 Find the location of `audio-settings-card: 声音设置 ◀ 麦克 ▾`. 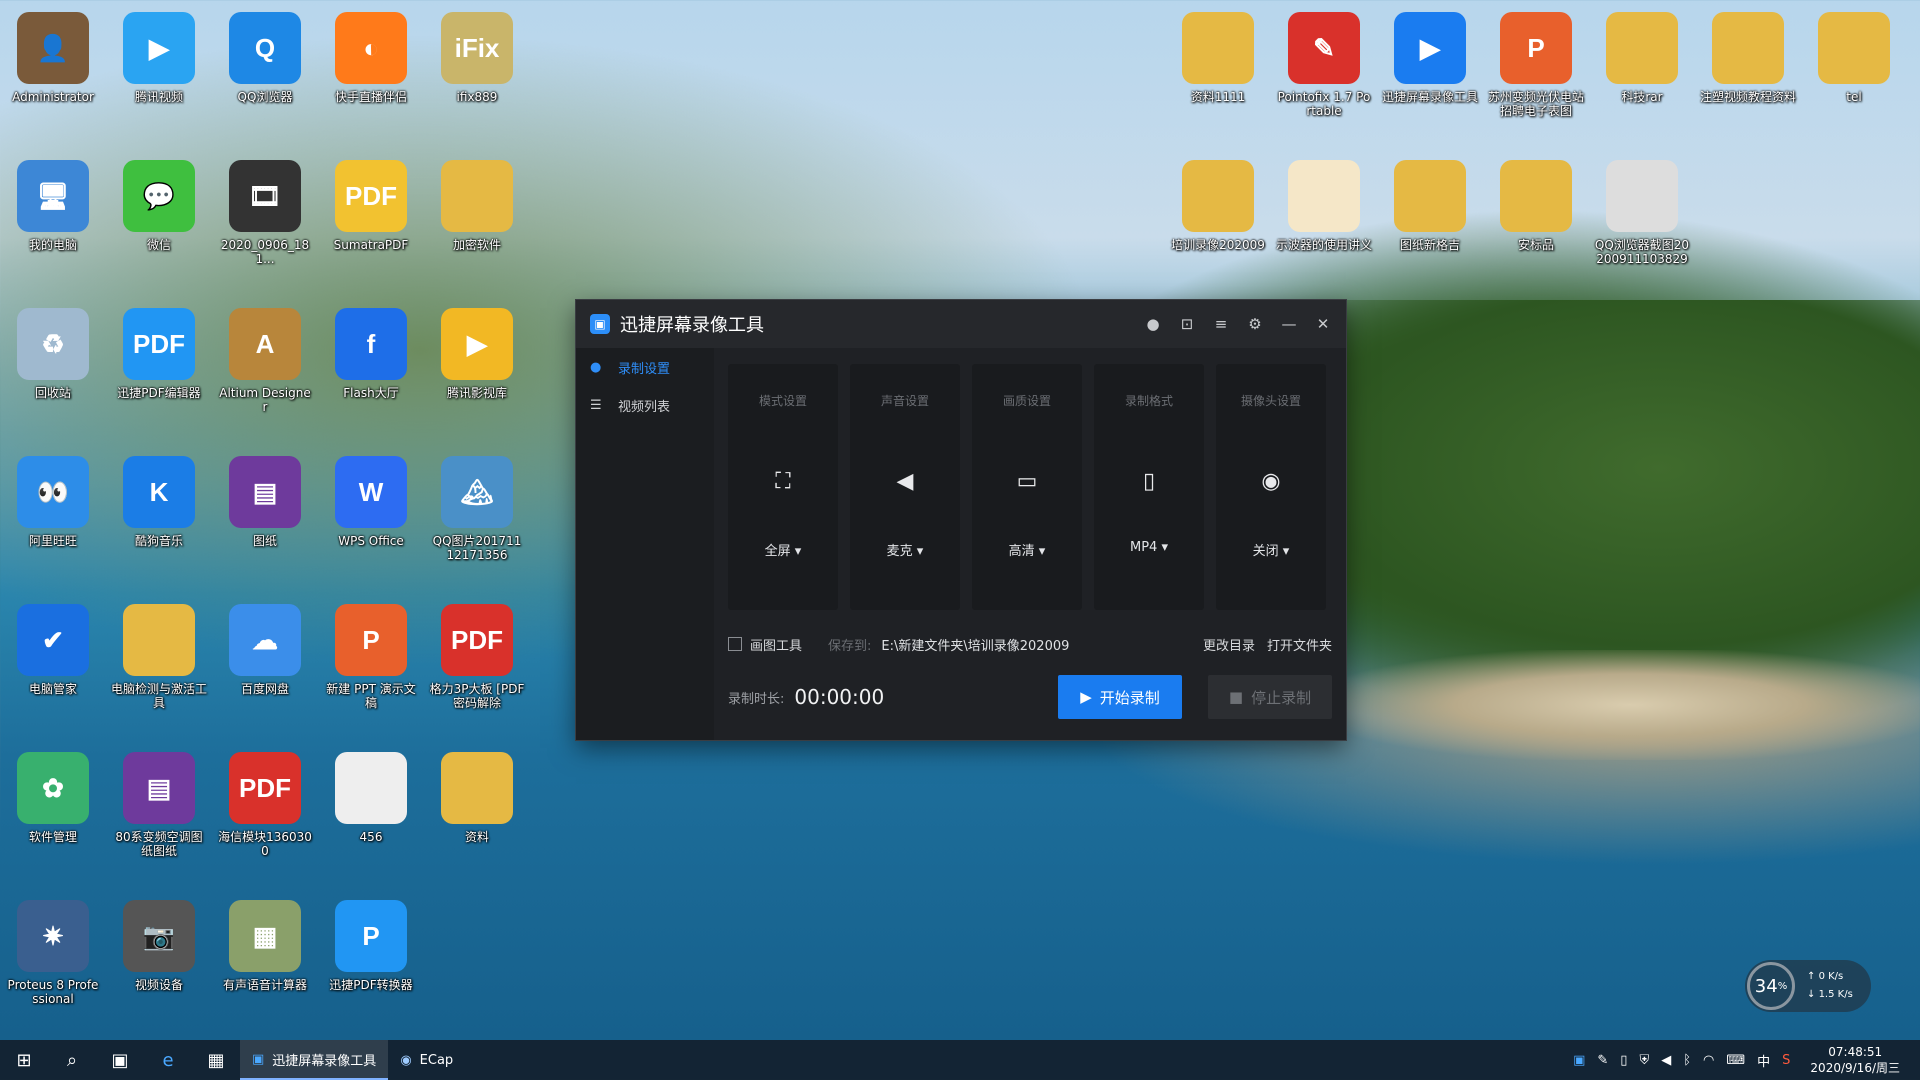

audio-settings-card: 声音设置 ◀ 麦克 ▾ is located at coordinates (905, 487).